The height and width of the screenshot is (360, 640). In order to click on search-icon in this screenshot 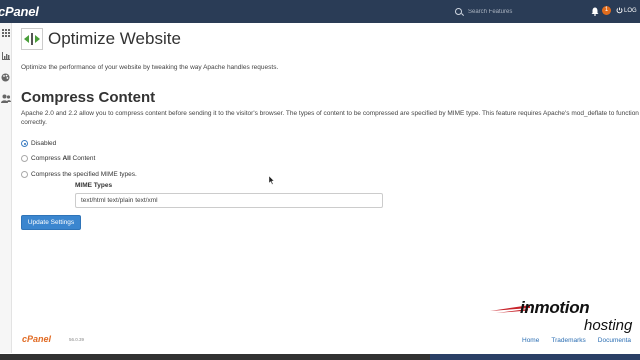, I will do `click(458, 11)`.